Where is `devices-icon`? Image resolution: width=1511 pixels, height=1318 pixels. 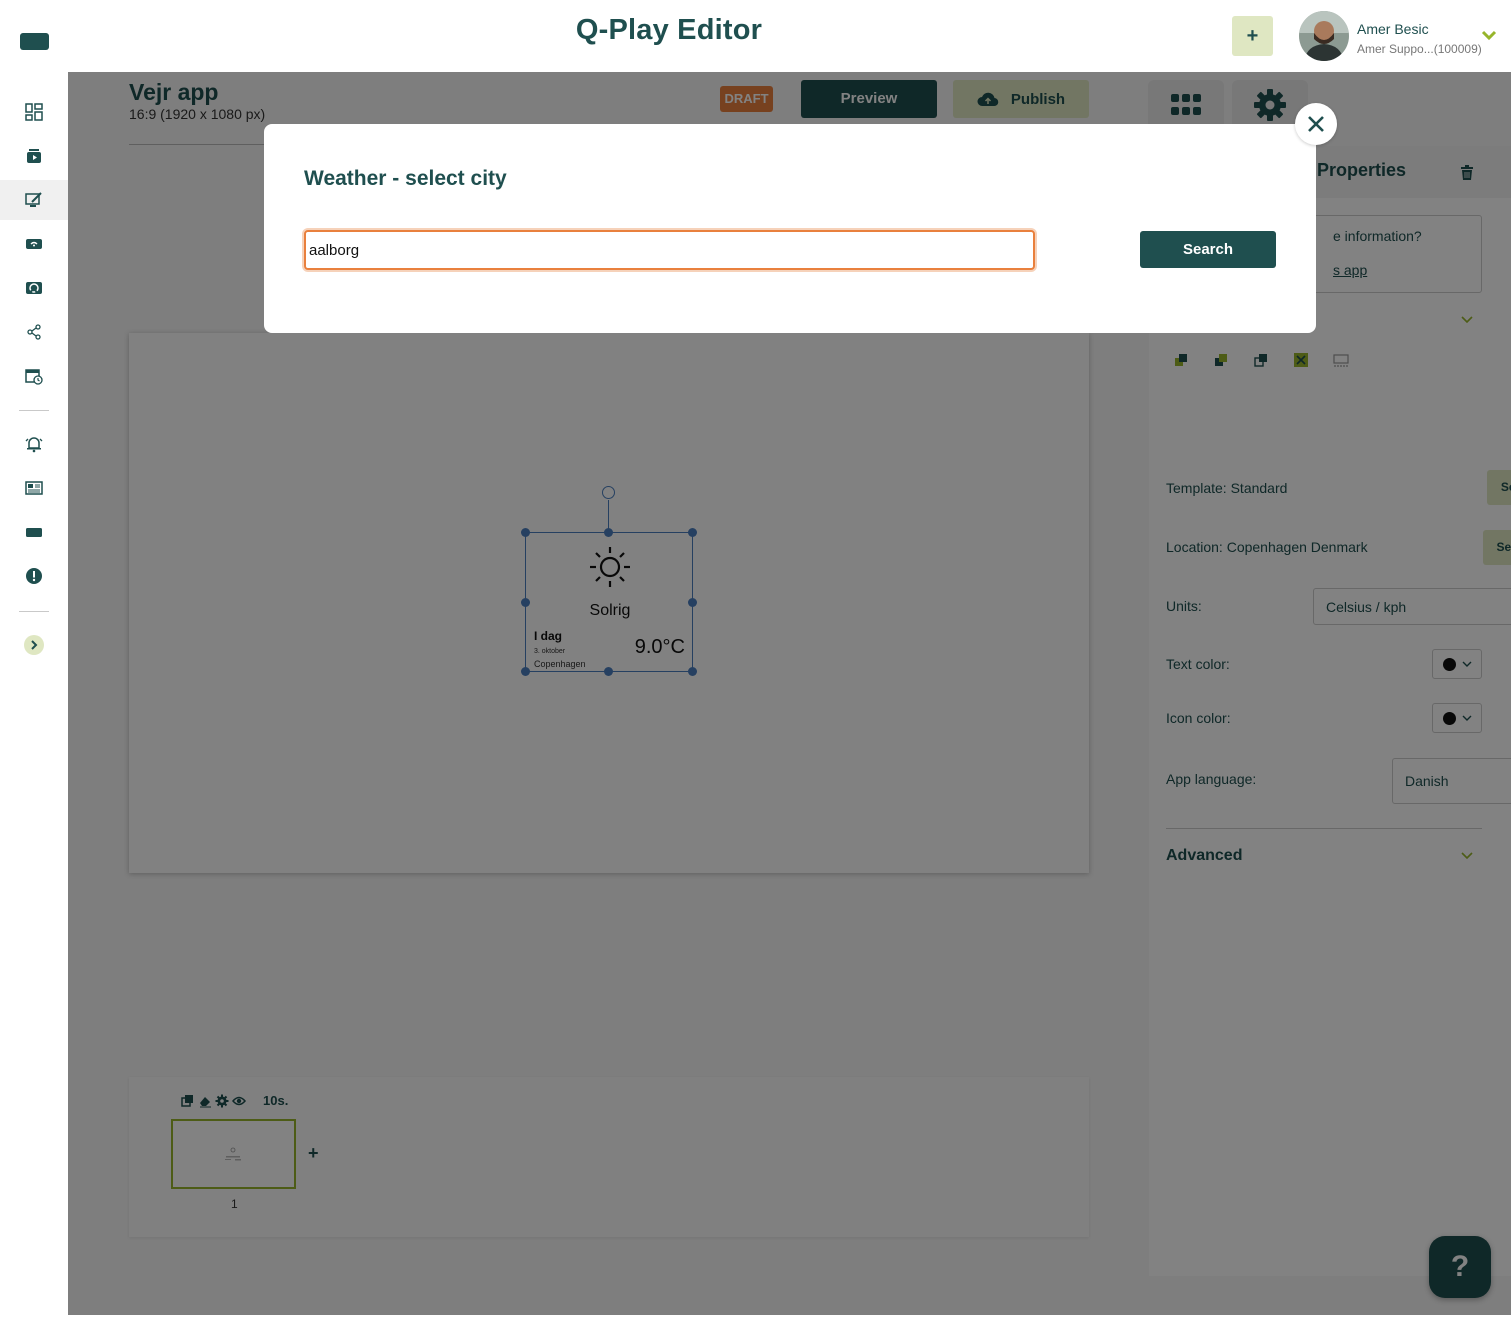
devices-icon is located at coordinates (34, 532).